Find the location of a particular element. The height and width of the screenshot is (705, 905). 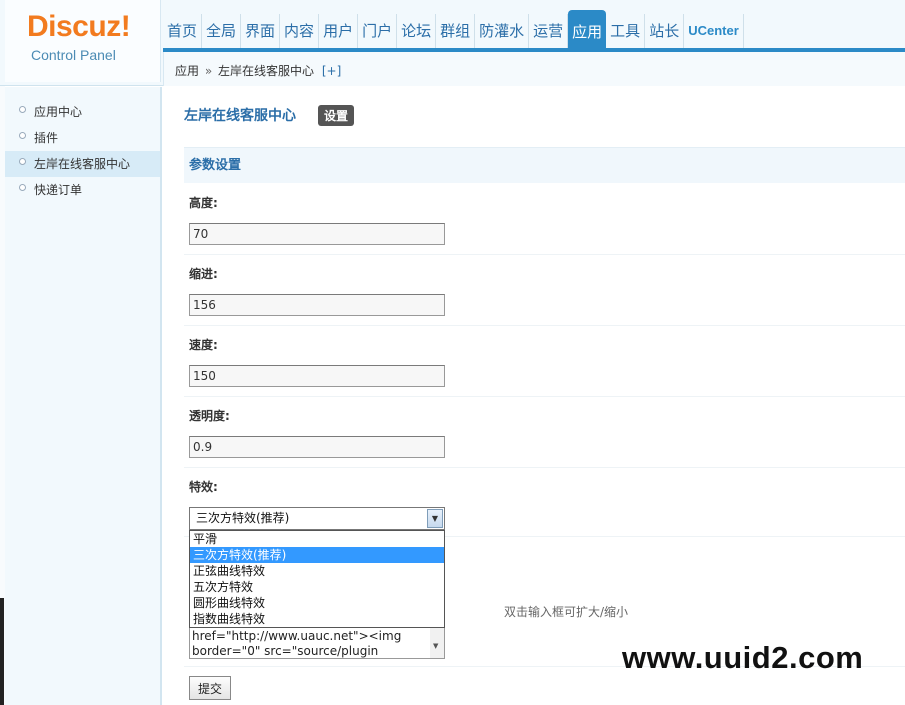

settings-button: 设置 is located at coordinates (336, 115).